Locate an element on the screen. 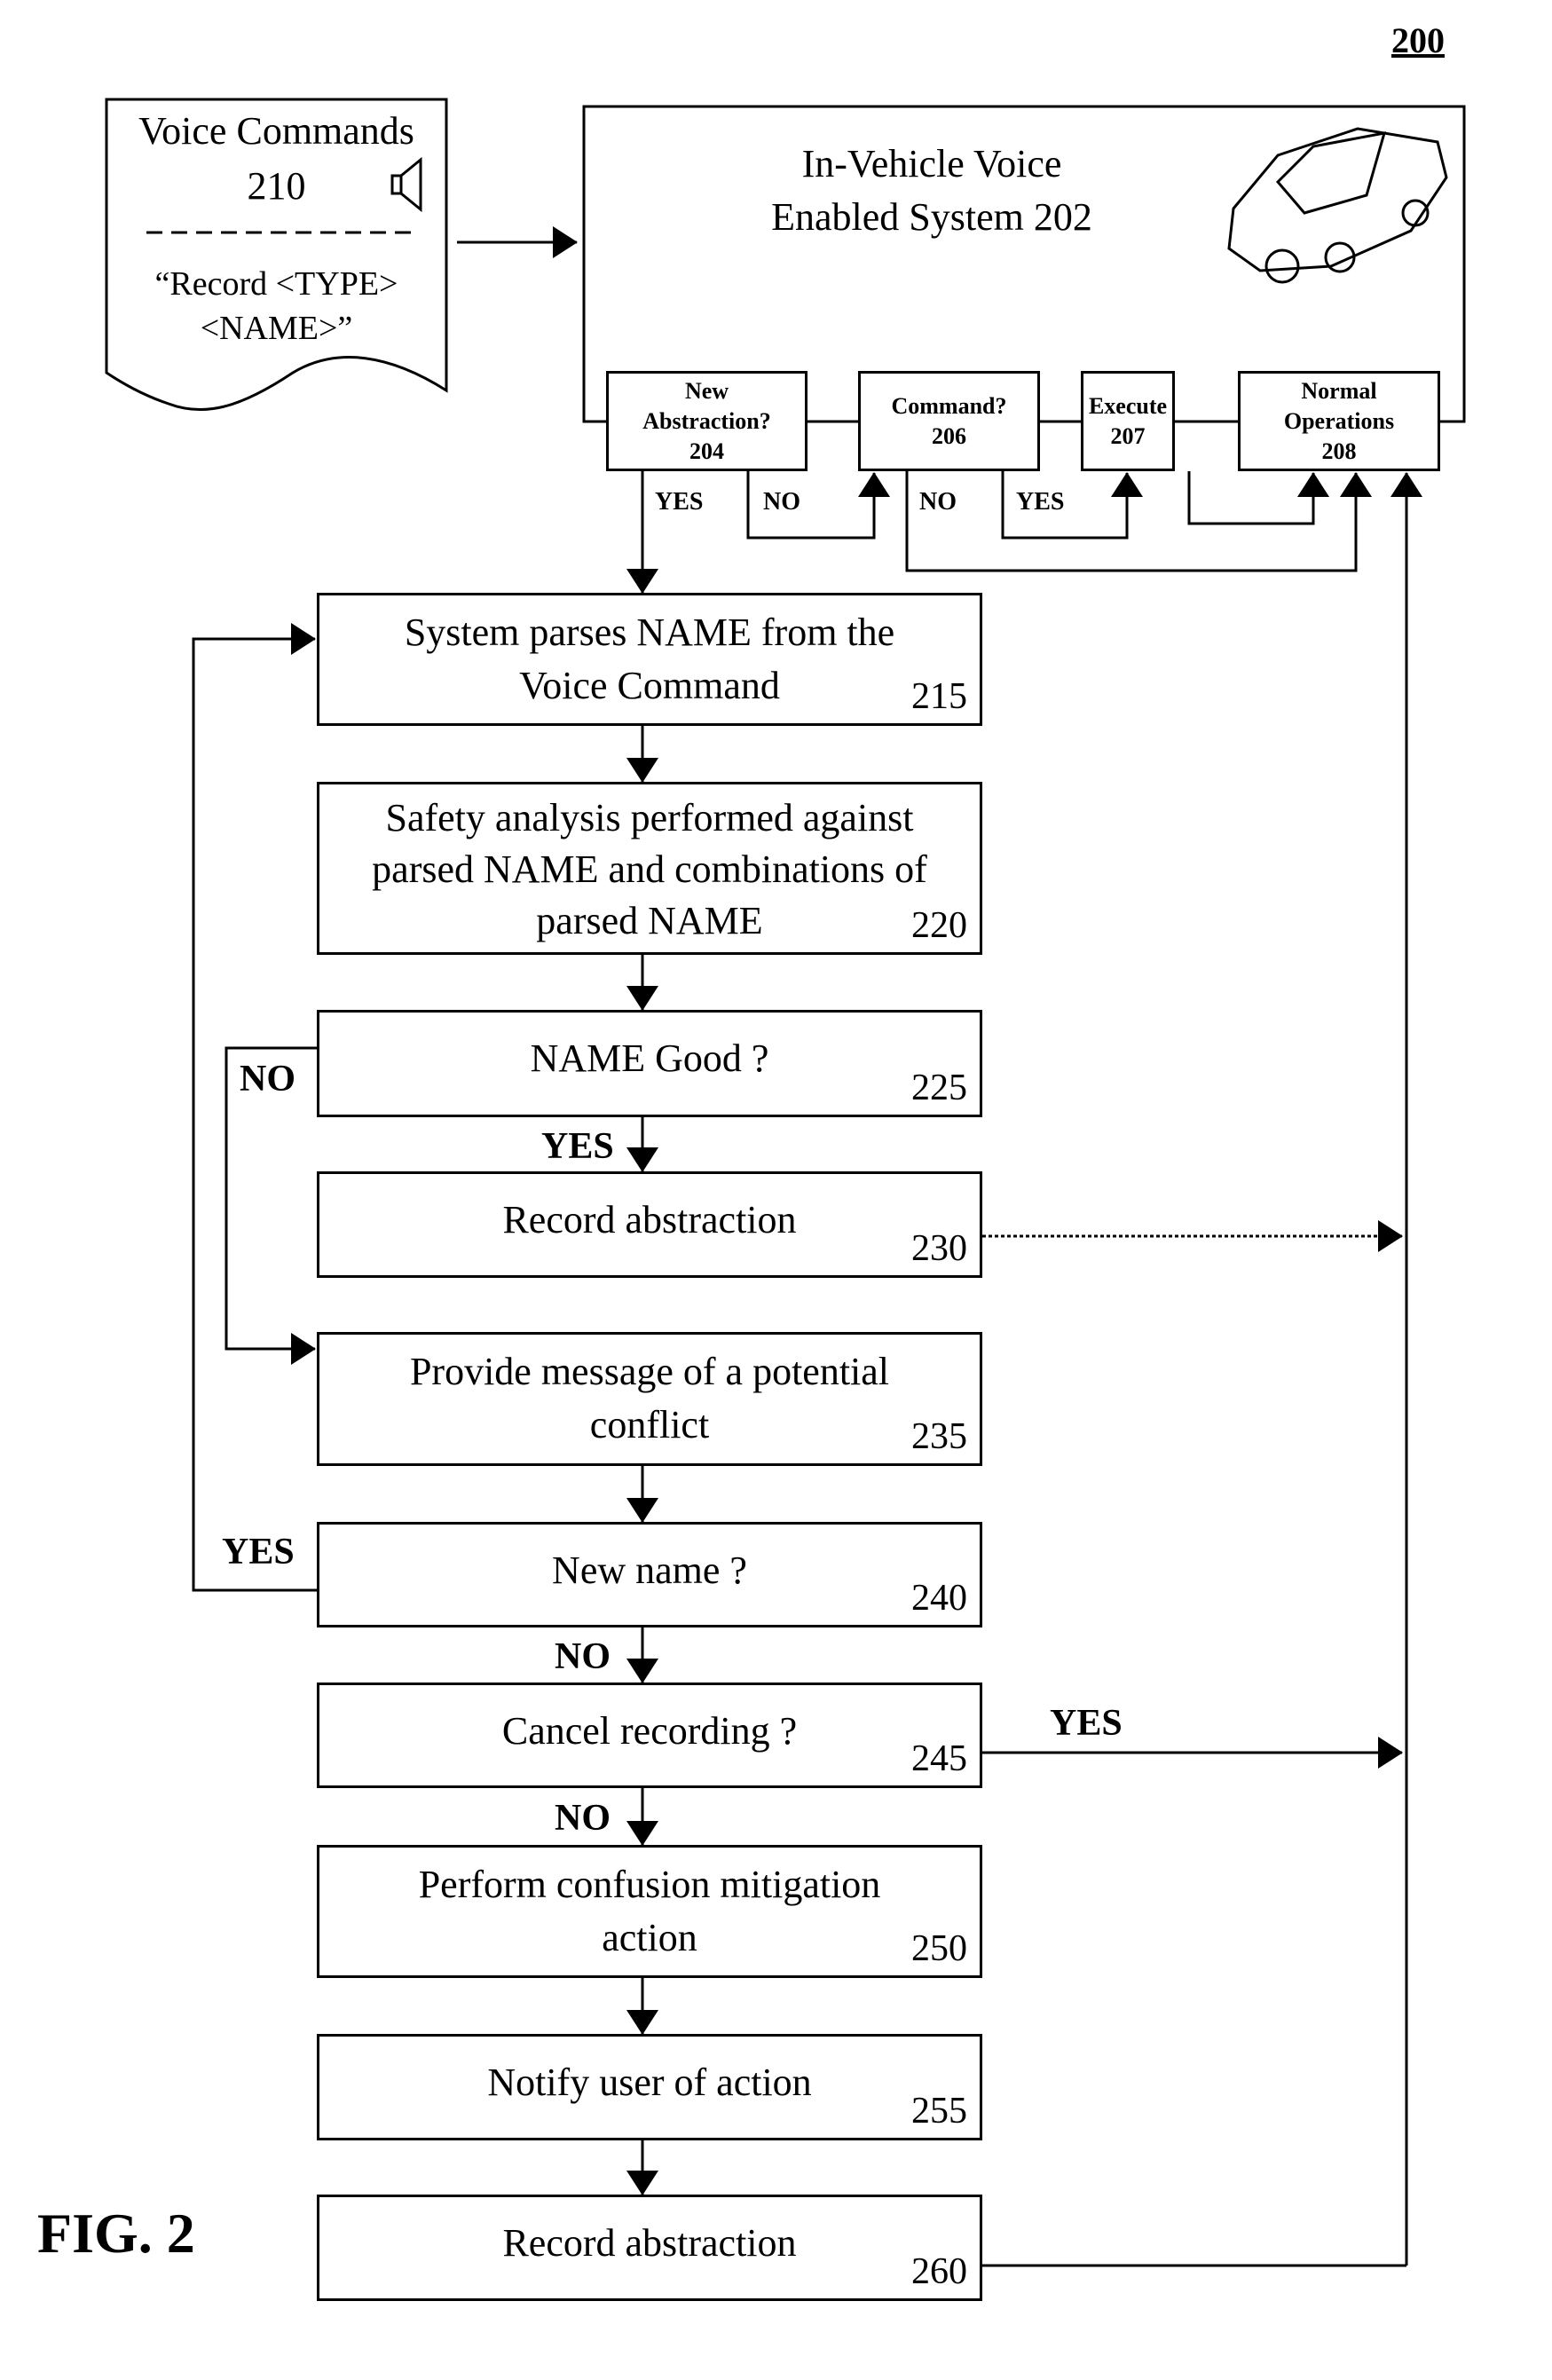  step-207: Execute 207 is located at coordinates (1128, 421).